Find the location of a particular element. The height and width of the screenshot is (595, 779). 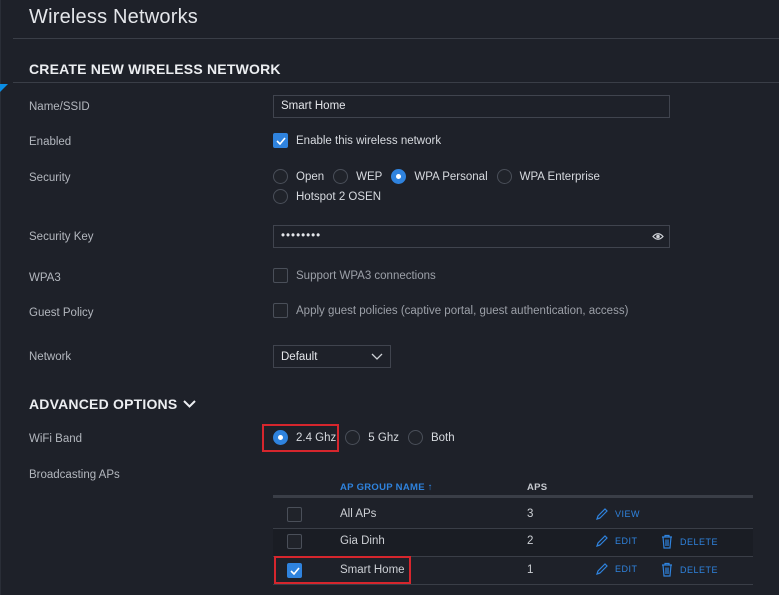

broadcasting-aps-label: Broadcasting APs is located at coordinates (74, 475).